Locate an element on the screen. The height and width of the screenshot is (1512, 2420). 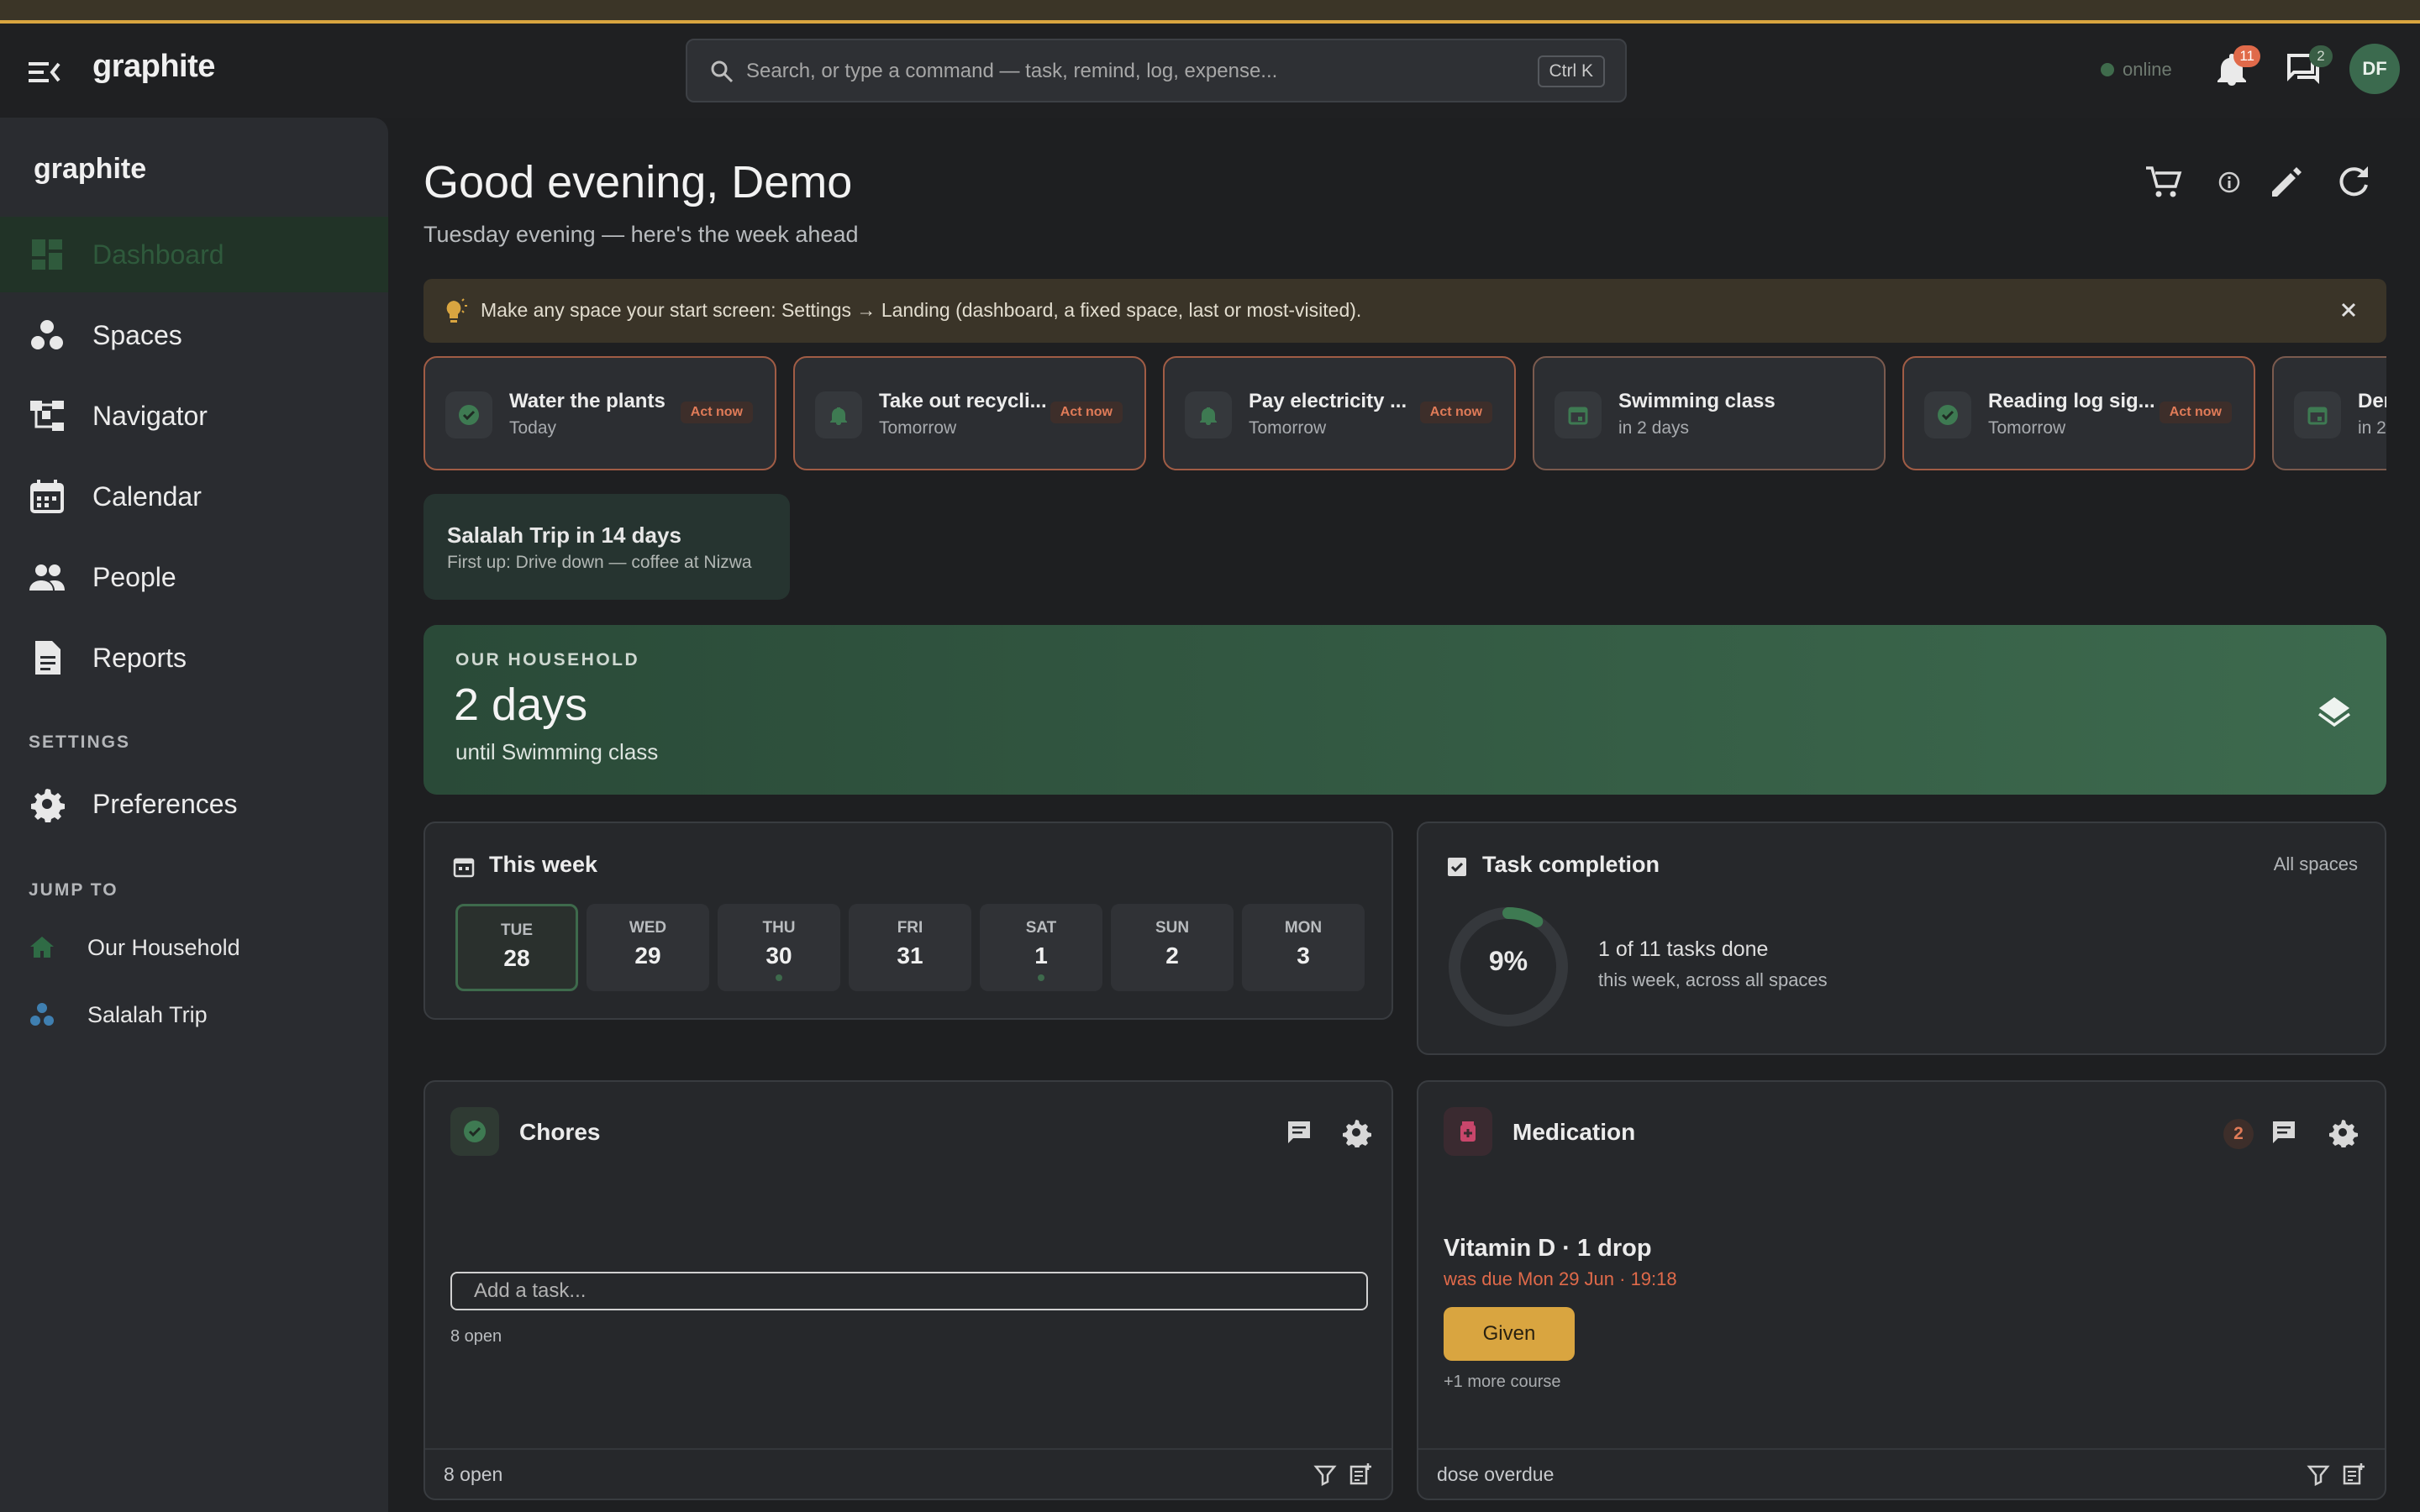
search-icon is located at coordinates (722, 71).